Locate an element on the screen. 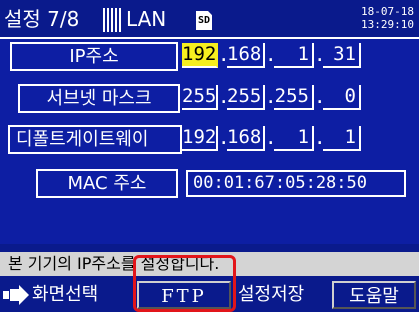 This screenshot has height=312, width=419. time-text: 13:29:10 is located at coordinates (387, 24).